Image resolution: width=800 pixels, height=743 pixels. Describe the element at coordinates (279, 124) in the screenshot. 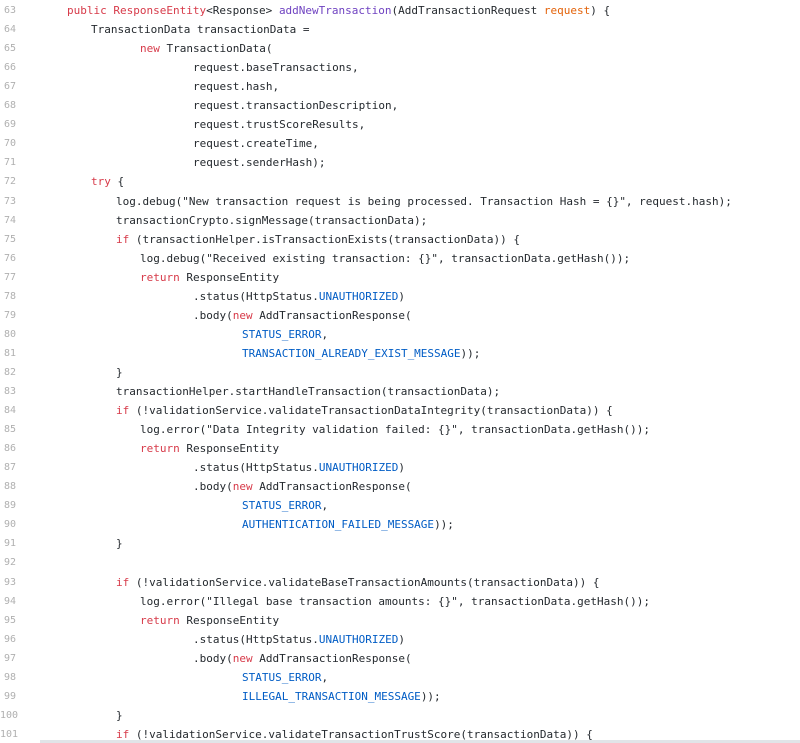

I see `line-code: request.trustScoreResults,` at that location.